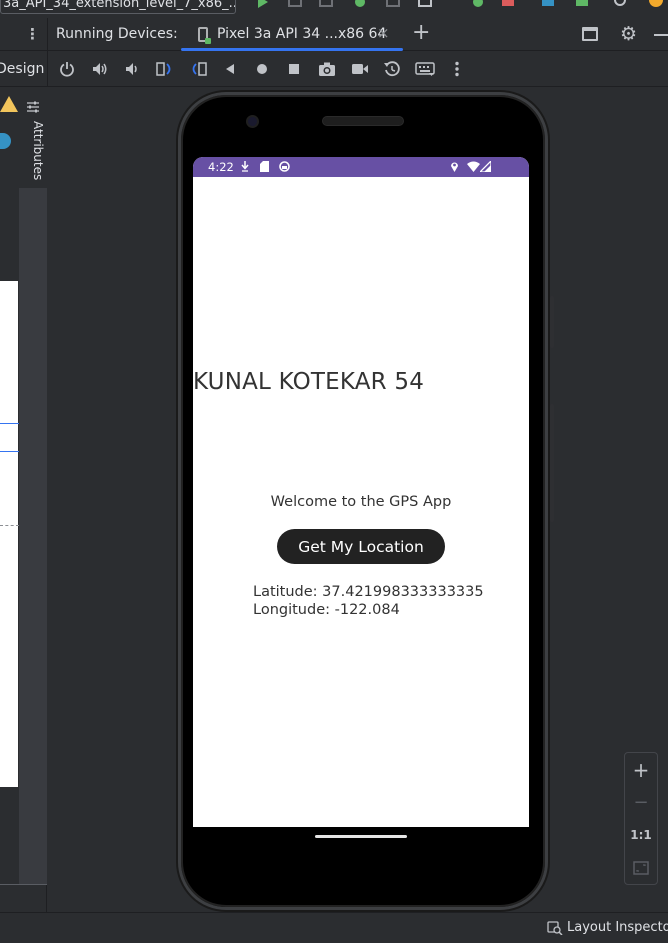 Image resolution: width=668 pixels, height=943 pixels. What do you see at coordinates (425, 4) in the screenshot?
I see `profiler-icon` at bounding box center [425, 4].